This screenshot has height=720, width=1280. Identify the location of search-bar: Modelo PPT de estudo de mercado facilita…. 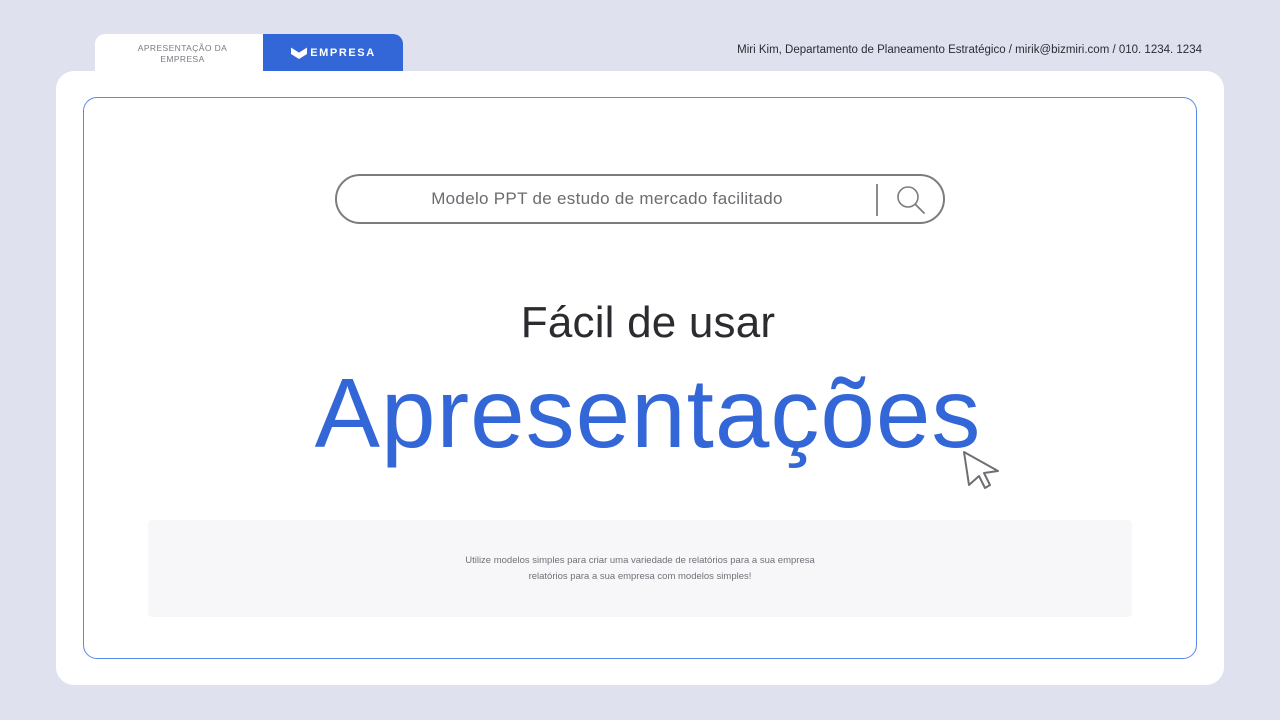
(640, 199).